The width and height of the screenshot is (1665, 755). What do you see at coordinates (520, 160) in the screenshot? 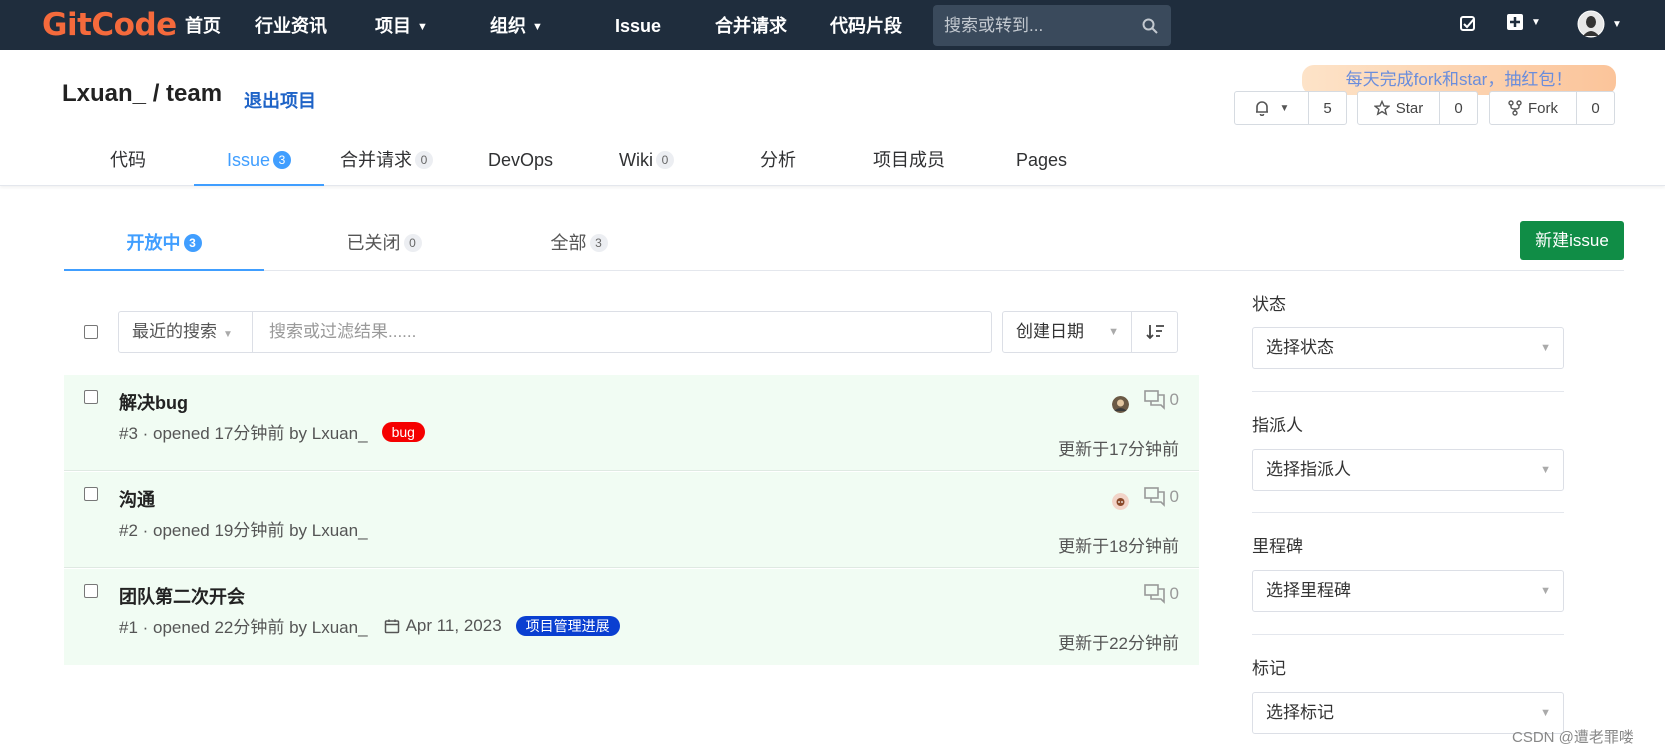
I see `tab-devops: DevOps` at bounding box center [520, 160].